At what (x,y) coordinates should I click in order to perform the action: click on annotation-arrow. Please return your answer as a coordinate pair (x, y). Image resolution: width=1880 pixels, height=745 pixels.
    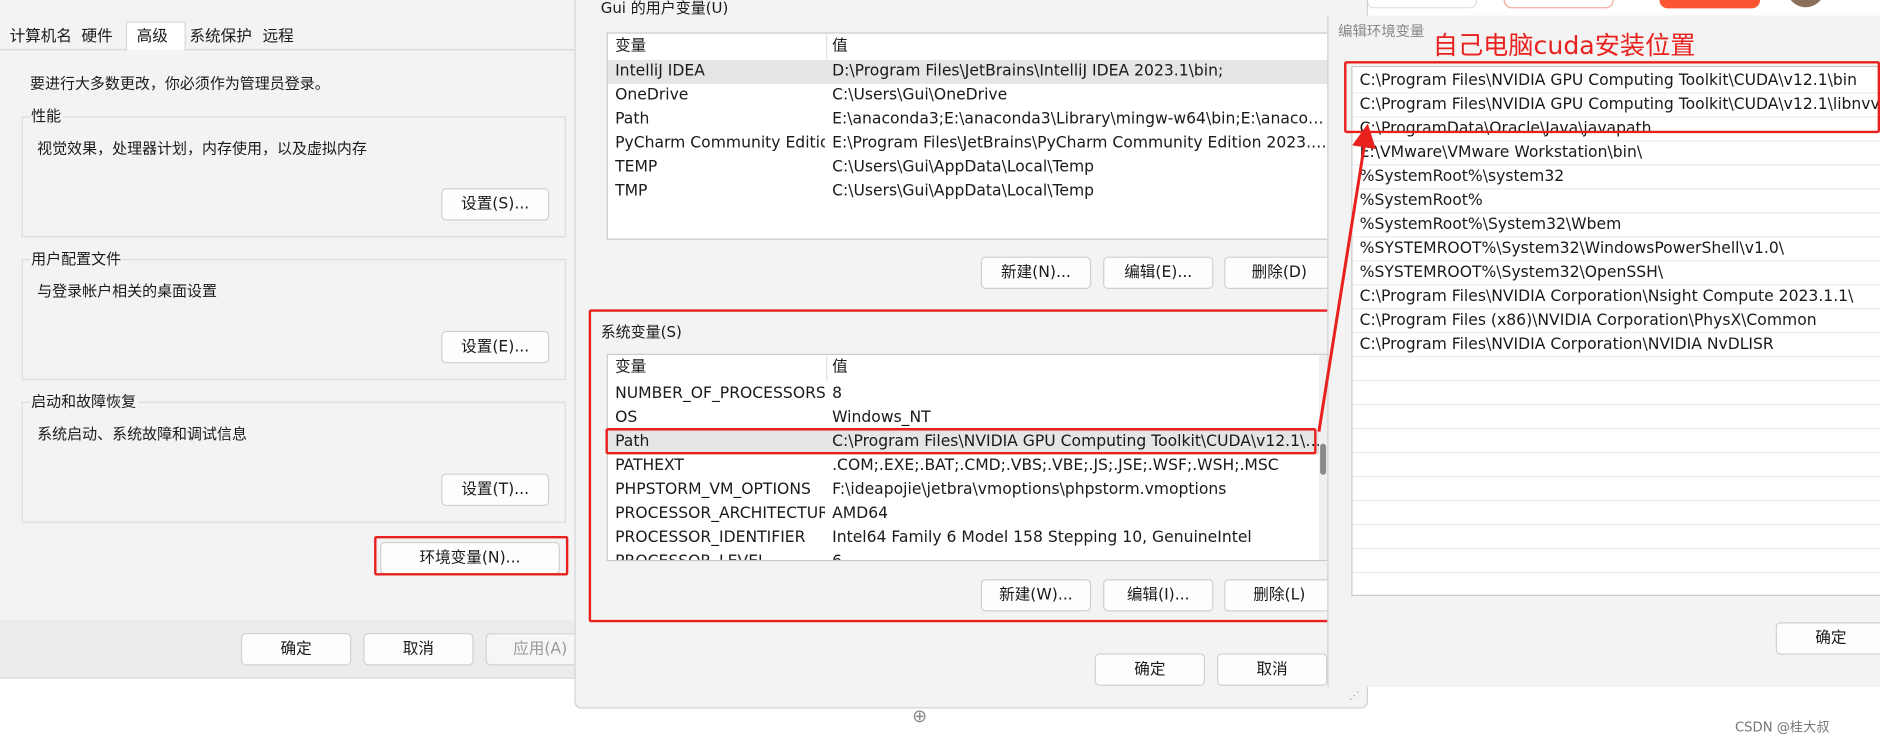
    Looking at the image, I should click on (1346, 277).